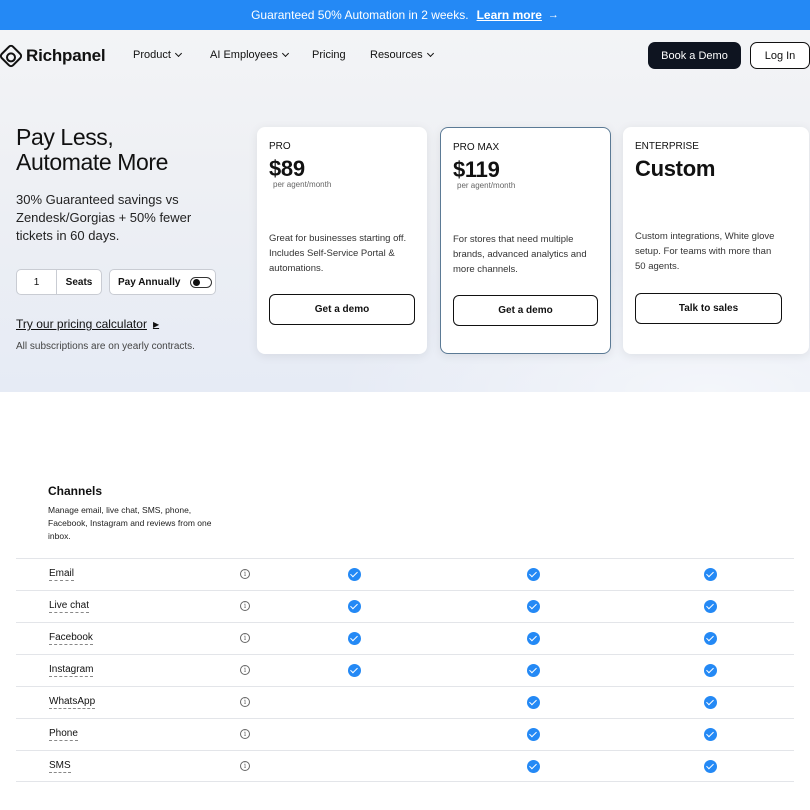 This screenshot has height=810, width=810. I want to click on plan-name: PRO, so click(280, 146).